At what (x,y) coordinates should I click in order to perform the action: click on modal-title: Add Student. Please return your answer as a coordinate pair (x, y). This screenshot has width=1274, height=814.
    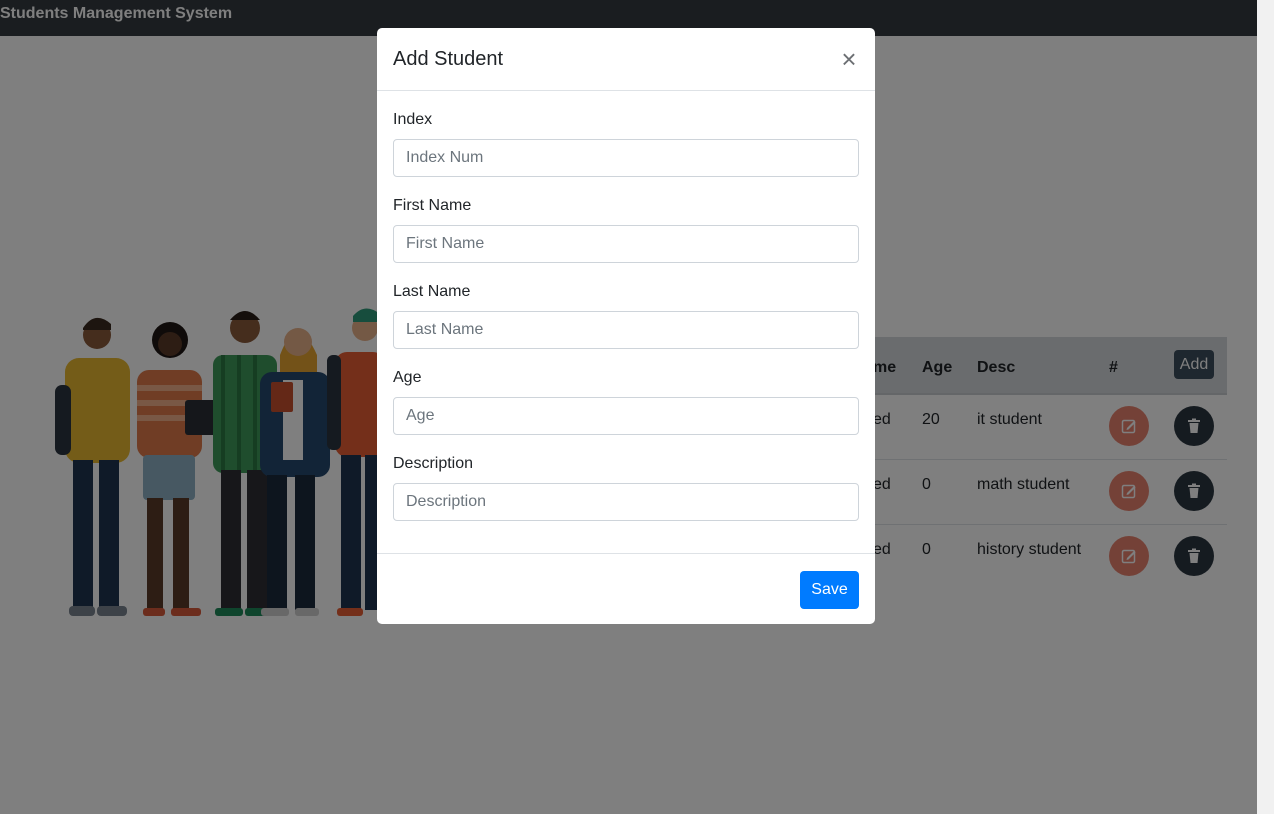
    Looking at the image, I should click on (448, 59).